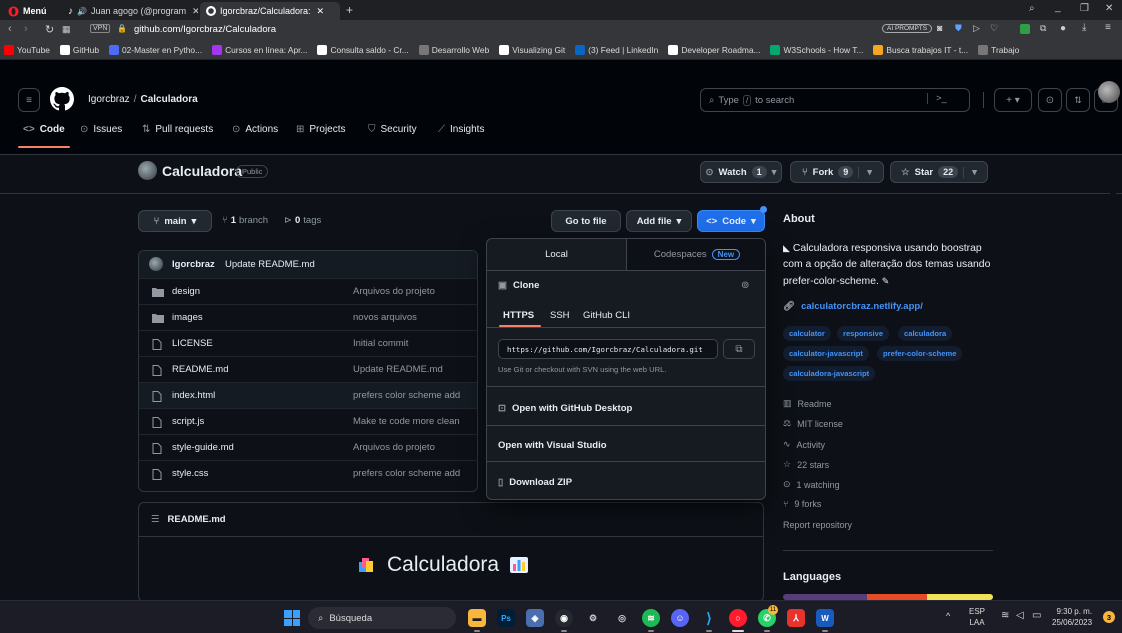 Image resolution: width=1122 pixels, height=633 pixels. What do you see at coordinates (709, 618) in the screenshot?
I see `vscode-icon: ⟩` at bounding box center [709, 618].